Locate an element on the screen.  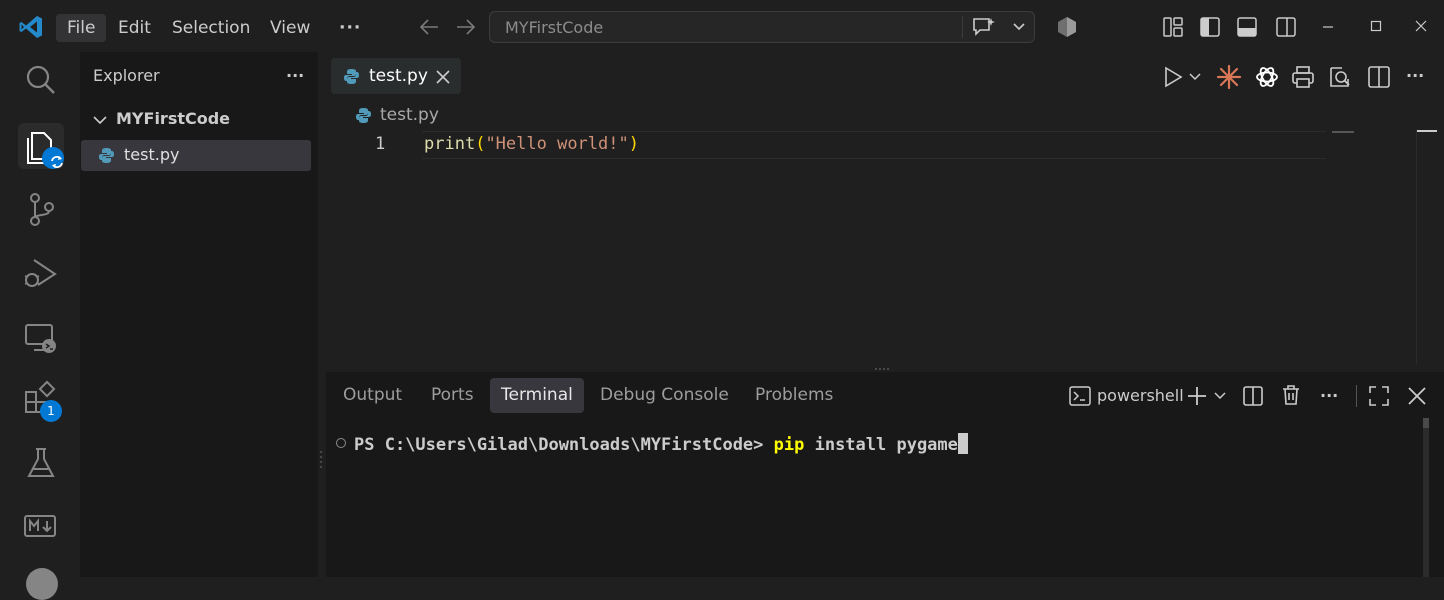
explorer-sidebar: Explorer ··· MYFirstCode test.py is located at coordinates (199, 314).